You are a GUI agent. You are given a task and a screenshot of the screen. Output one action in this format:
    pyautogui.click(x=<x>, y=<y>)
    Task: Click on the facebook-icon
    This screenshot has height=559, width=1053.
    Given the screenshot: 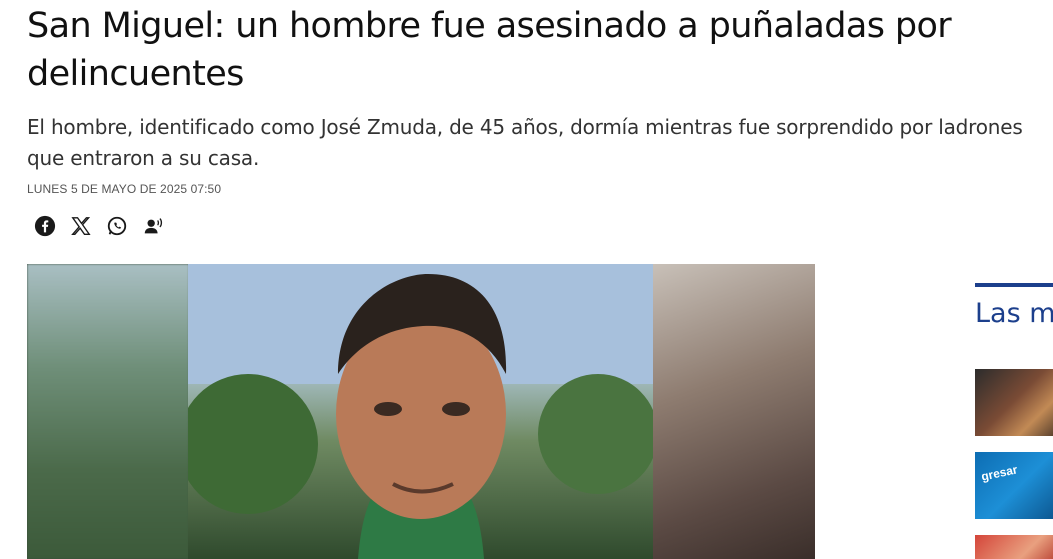 What is the action you would take?
    pyautogui.click(x=45, y=226)
    